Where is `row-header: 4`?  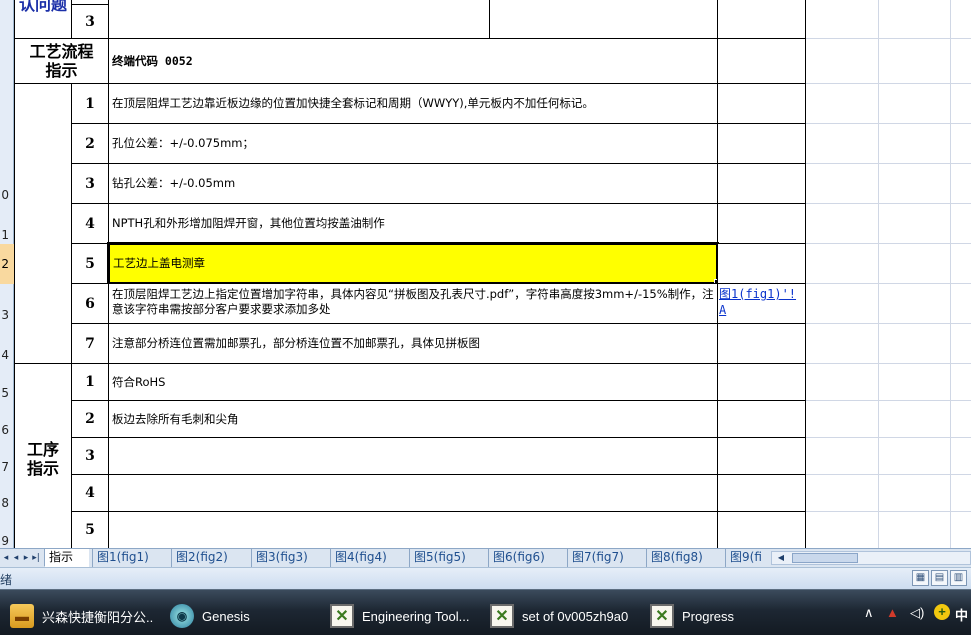 row-header: 4 is located at coordinates (7, 355).